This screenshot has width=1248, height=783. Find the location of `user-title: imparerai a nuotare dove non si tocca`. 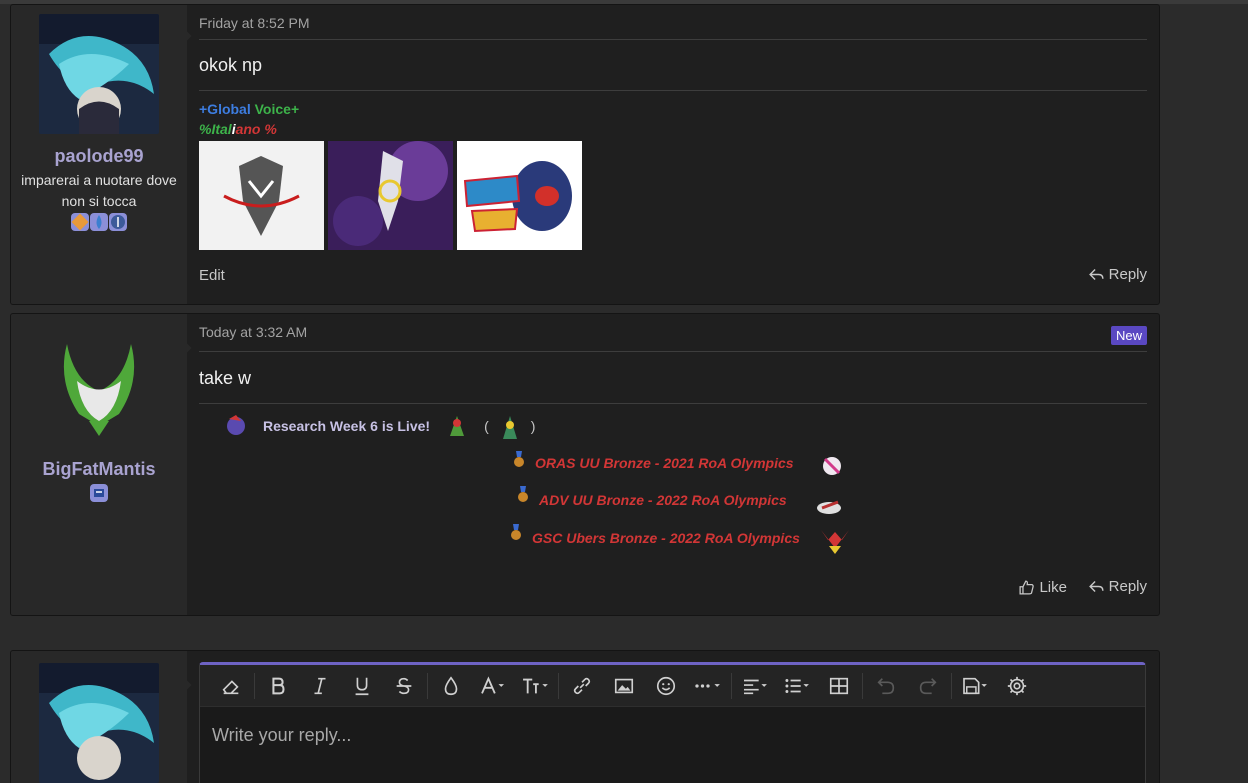

user-title: imparerai a nuotare dove non si tocca is located at coordinates (99, 190).